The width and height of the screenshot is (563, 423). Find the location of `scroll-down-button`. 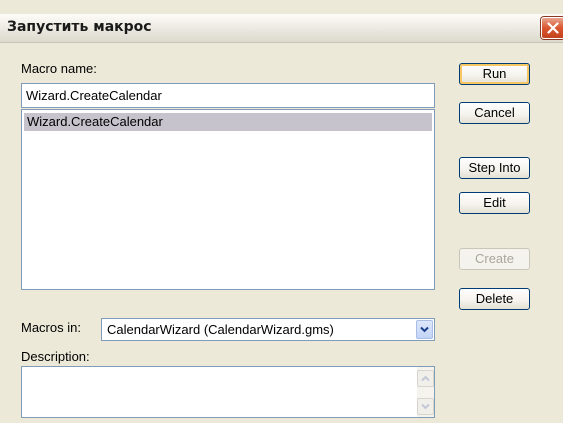

scroll-down-button is located at coordinates (425, 406).